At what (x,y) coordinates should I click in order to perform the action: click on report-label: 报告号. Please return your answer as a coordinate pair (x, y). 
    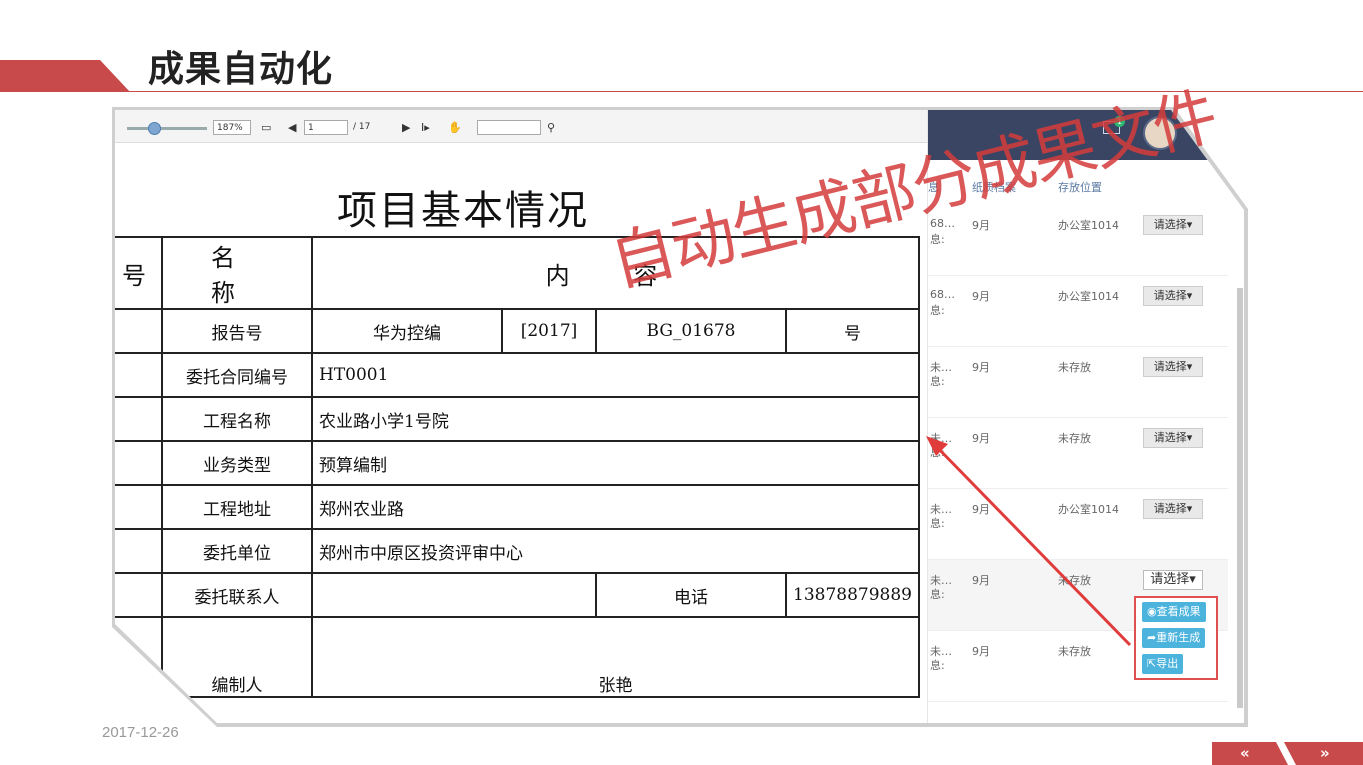
    Looking at the image, I should click on (237, 331).